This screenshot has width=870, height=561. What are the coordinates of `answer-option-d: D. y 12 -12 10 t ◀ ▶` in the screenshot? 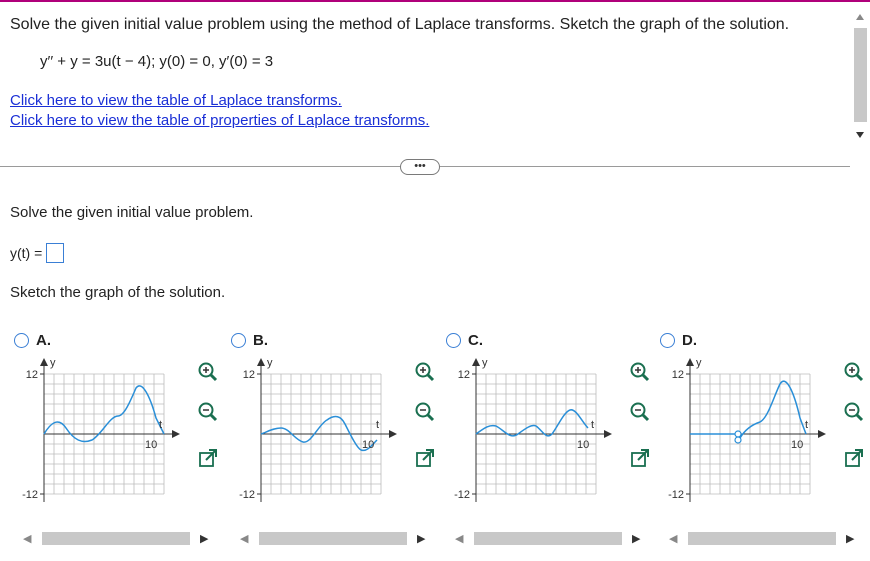 It's located at (765, 437).